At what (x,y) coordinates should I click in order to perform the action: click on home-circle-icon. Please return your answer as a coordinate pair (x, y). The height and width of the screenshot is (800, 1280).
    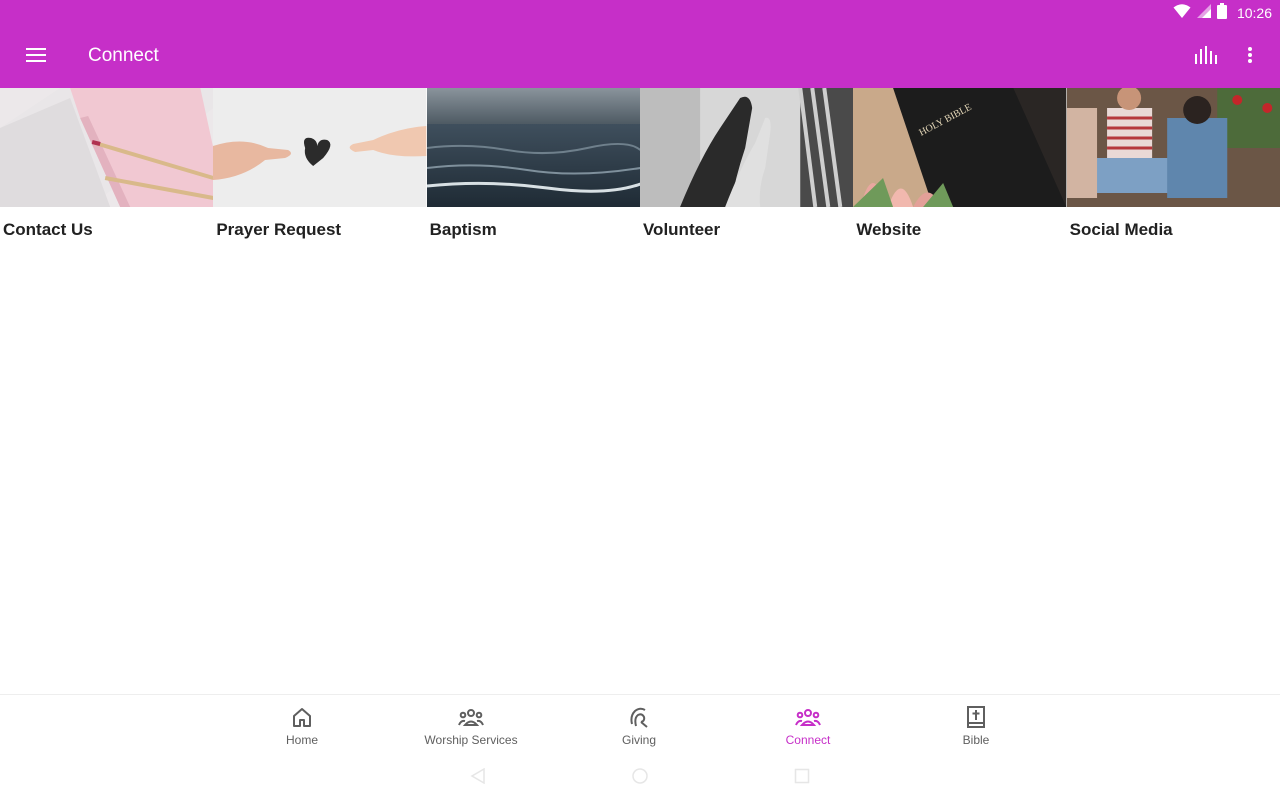
    Looking at the image, I should click on (640, 778).